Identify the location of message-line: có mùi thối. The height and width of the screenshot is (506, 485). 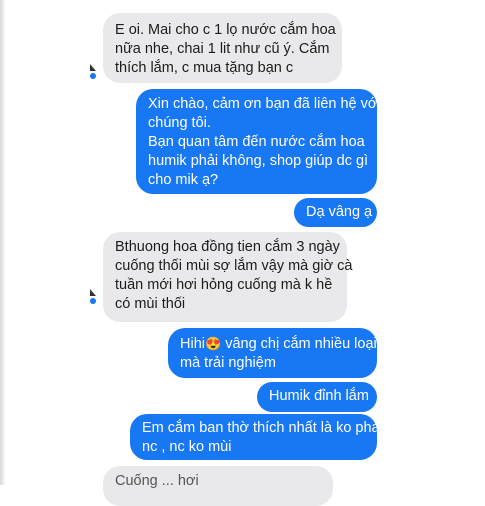
(150, 304).